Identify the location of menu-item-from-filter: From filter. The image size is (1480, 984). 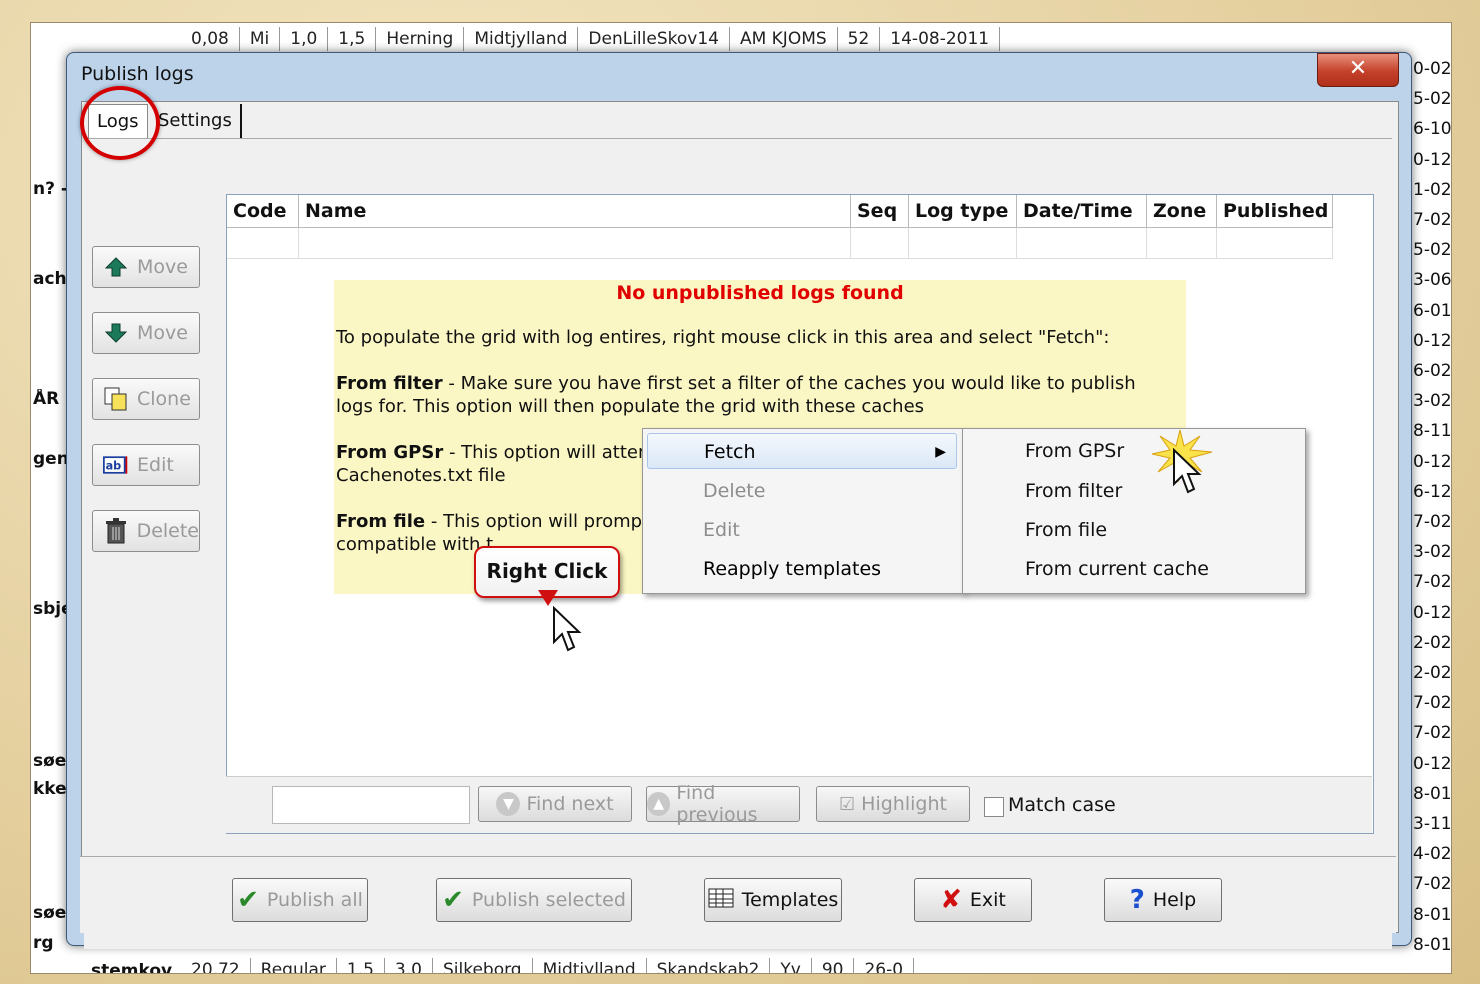
(1132, 491).